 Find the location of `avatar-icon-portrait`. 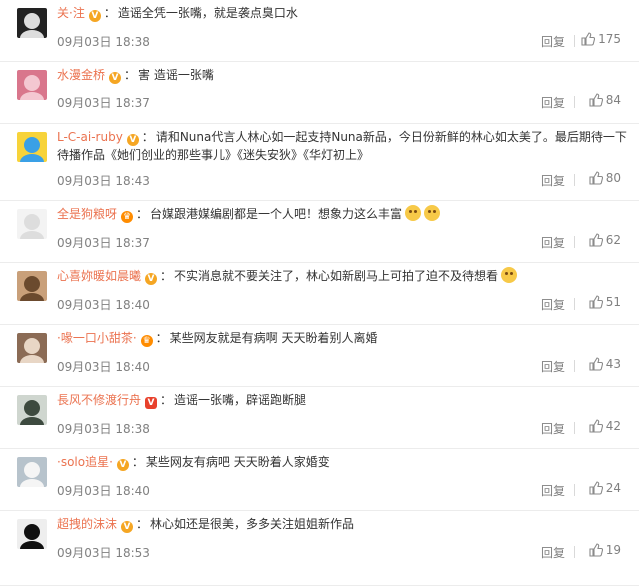

avatar-icon-portrait is located at coordinates (32, 348).